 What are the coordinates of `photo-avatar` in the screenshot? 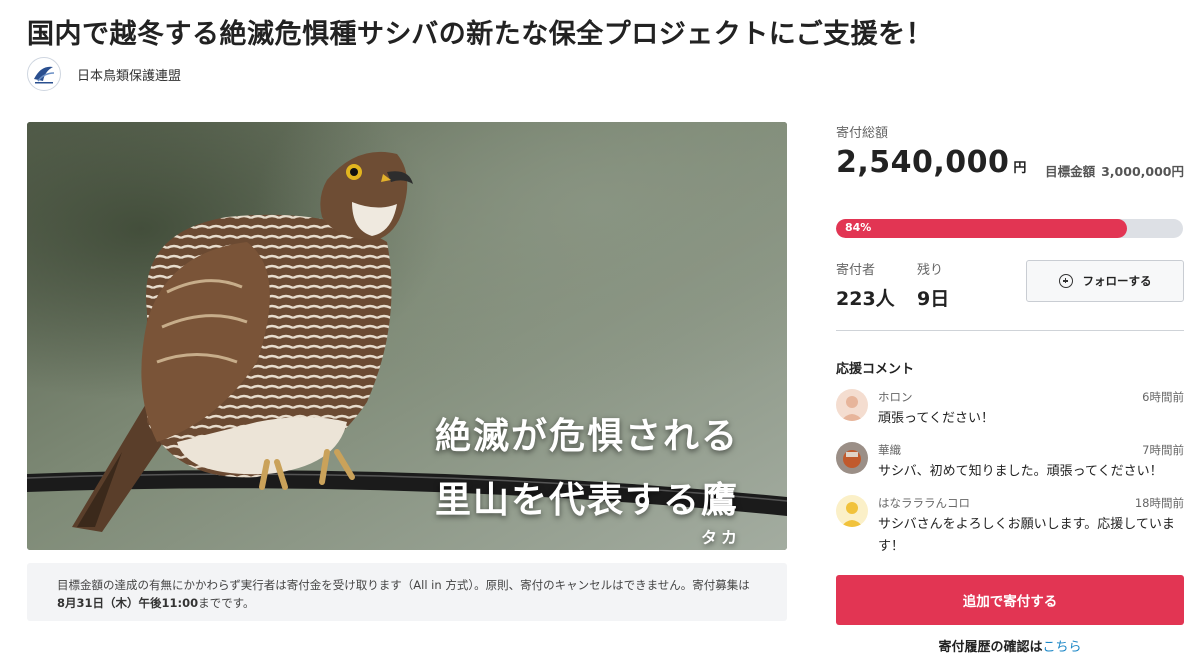 It's located at (852, 458).